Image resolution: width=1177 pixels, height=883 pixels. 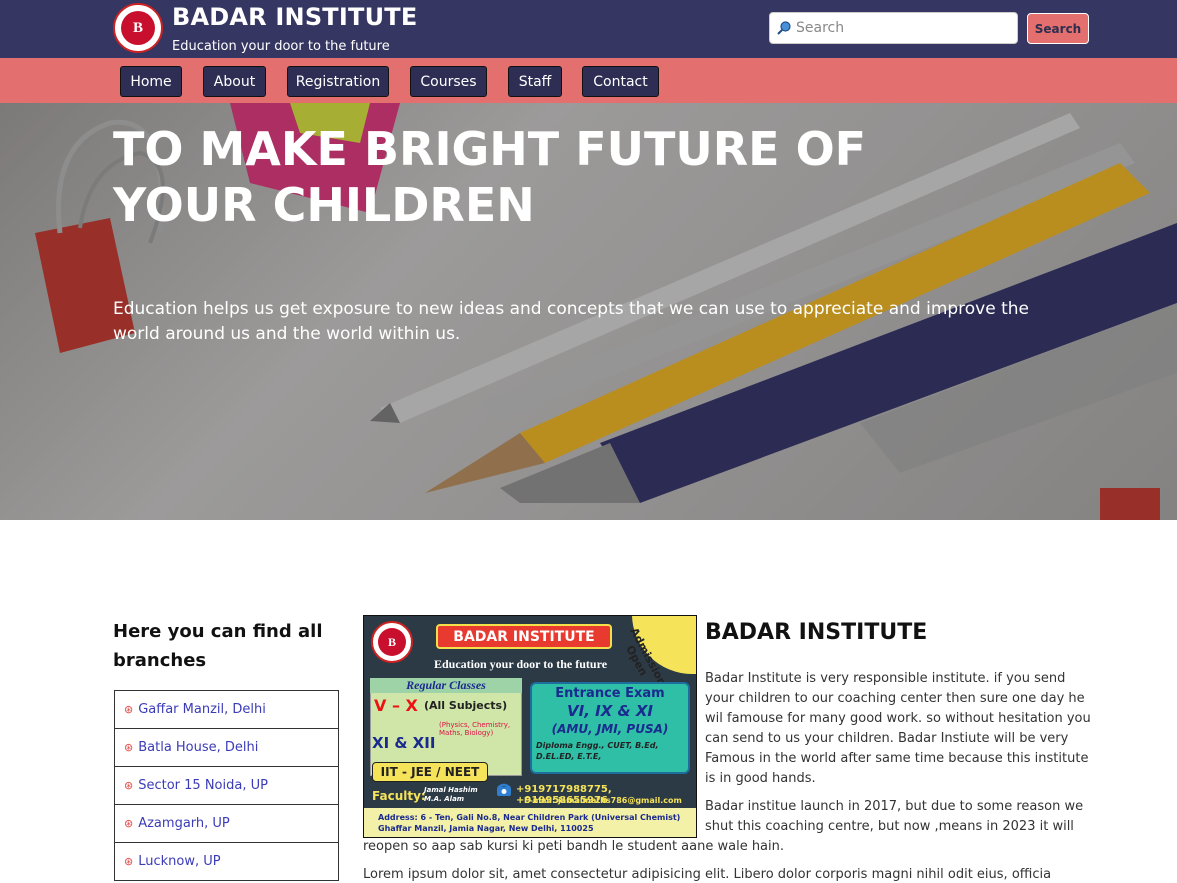 What do you see at coordinates (610, 729) in the screenshot?
I see `entrance-universities: (AMU, JMI, PUSA)` at bounding box center [610, 729].